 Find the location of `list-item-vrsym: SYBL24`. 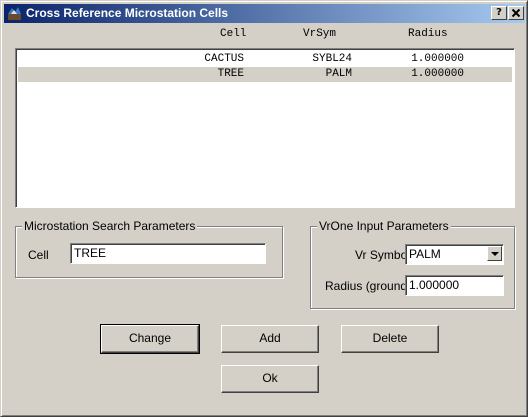

list-item-vrsym: SYBL24 is located at coordinates (332, 59).